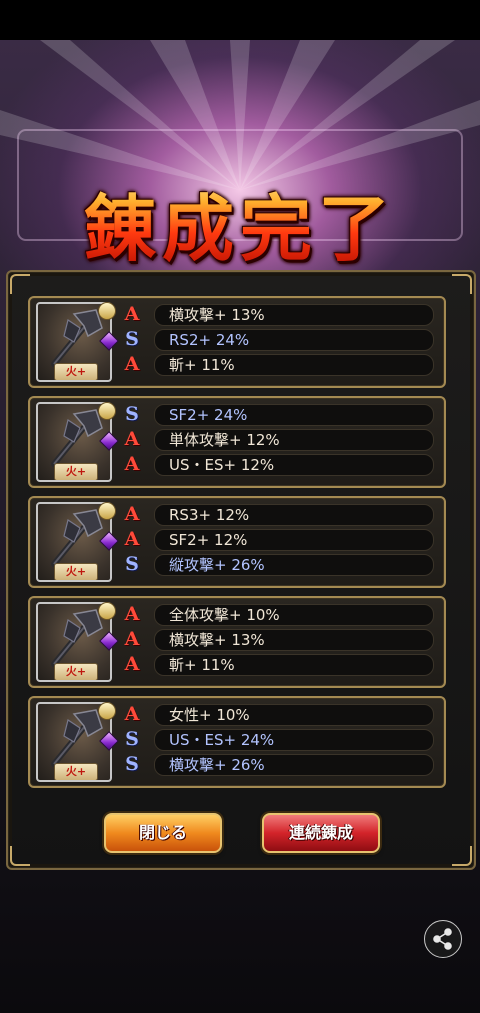 Image resolution: width=480 pixels, height=1013 pixels. I want to click on stat-bar: US・ES+ 24%, so click(294, 740).